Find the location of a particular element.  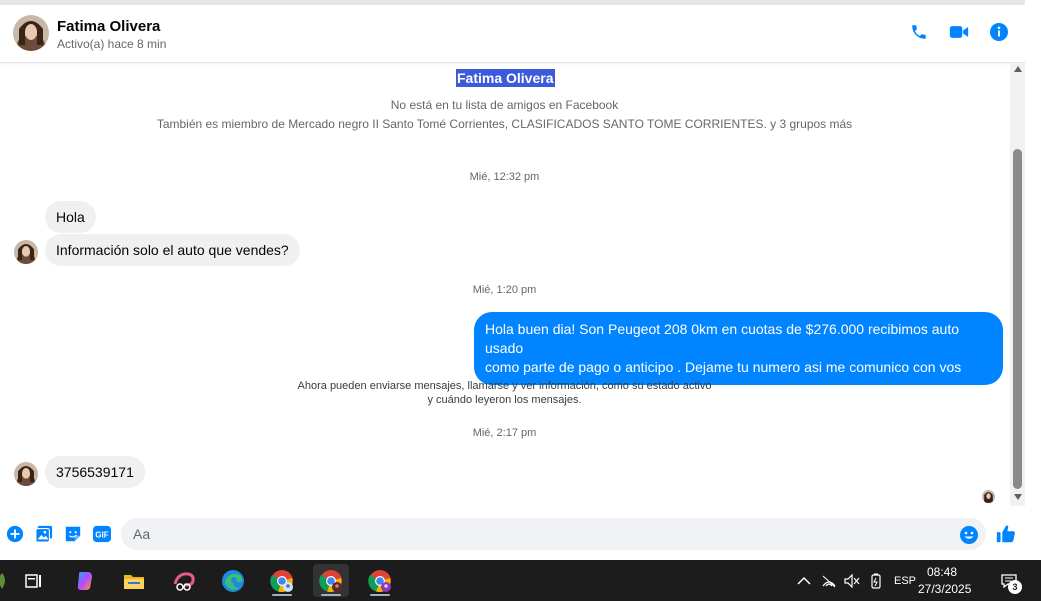

incoming-message: 3756539171 is located at coordinates (95, 472).